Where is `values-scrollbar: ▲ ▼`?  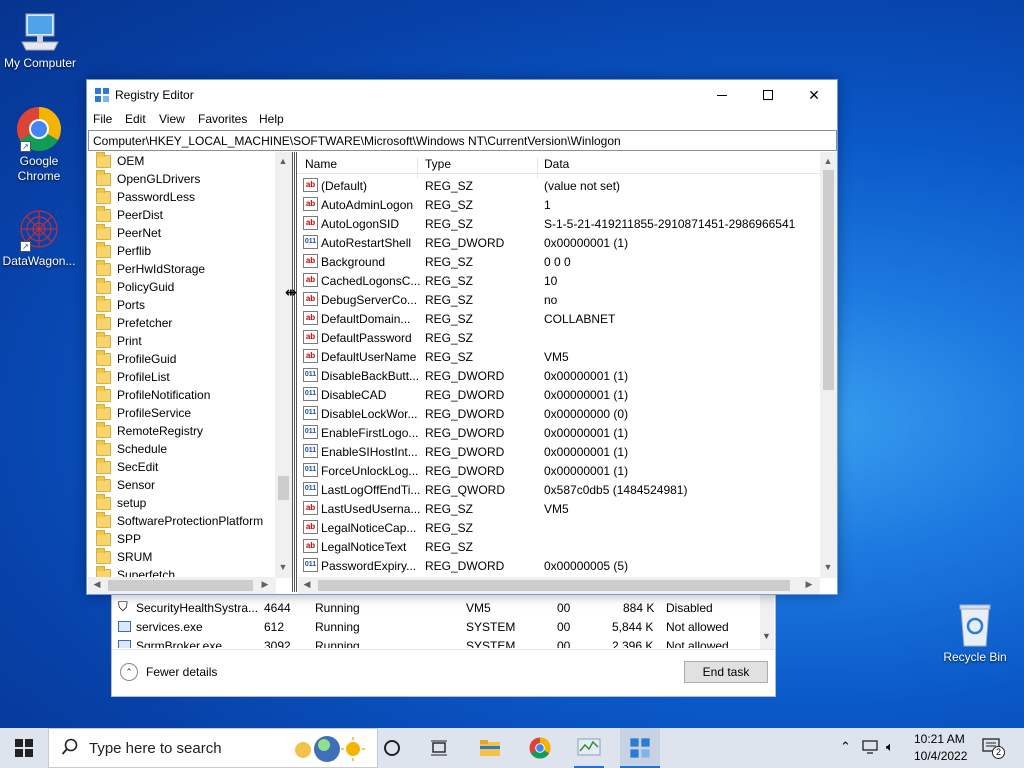 values-scrollbar: ▲ ▼ is located at coordinates (828, 365).